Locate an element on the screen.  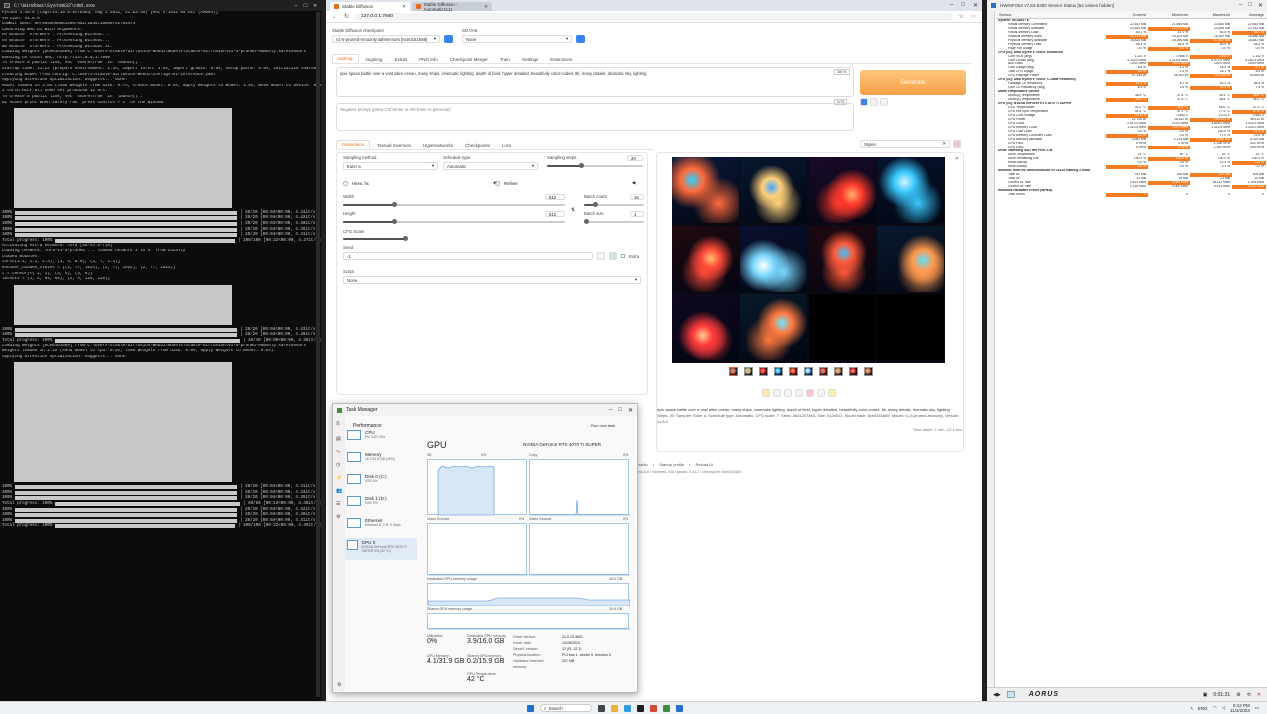
swap-dimensions-icon: ⇅ is located at coordinates (573, 210).